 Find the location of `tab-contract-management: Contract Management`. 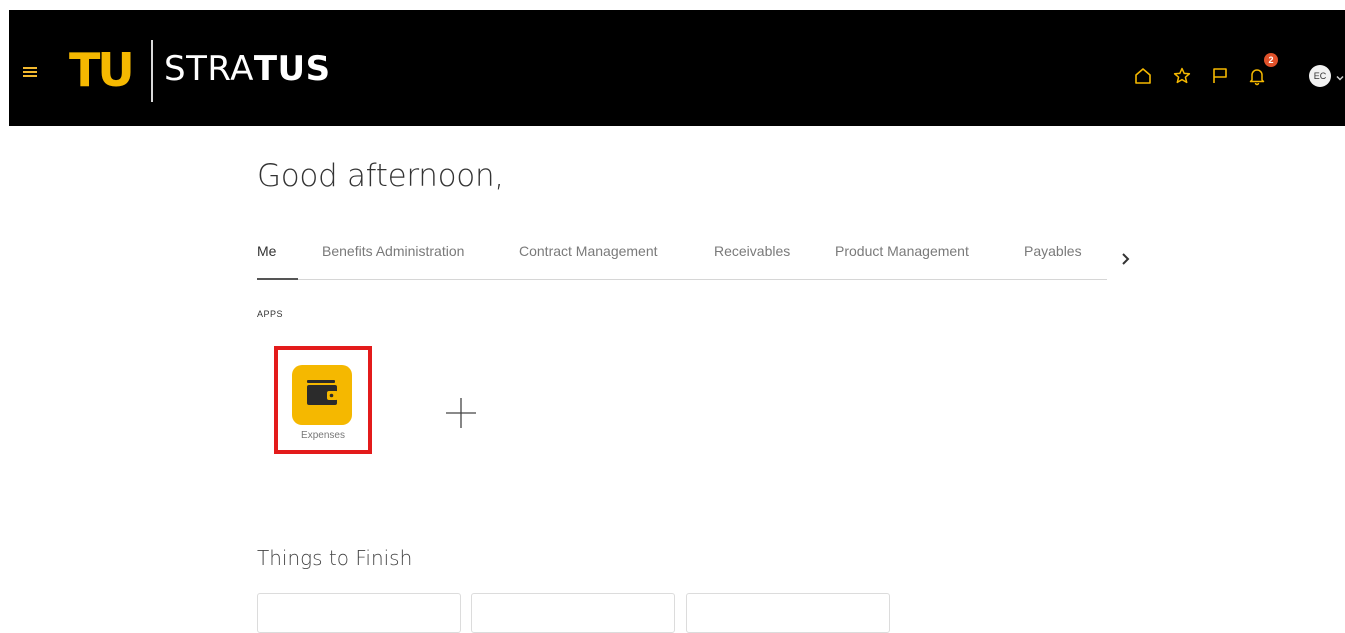

tab-contract-management: Contract Management is located at coordinates (588, 261).